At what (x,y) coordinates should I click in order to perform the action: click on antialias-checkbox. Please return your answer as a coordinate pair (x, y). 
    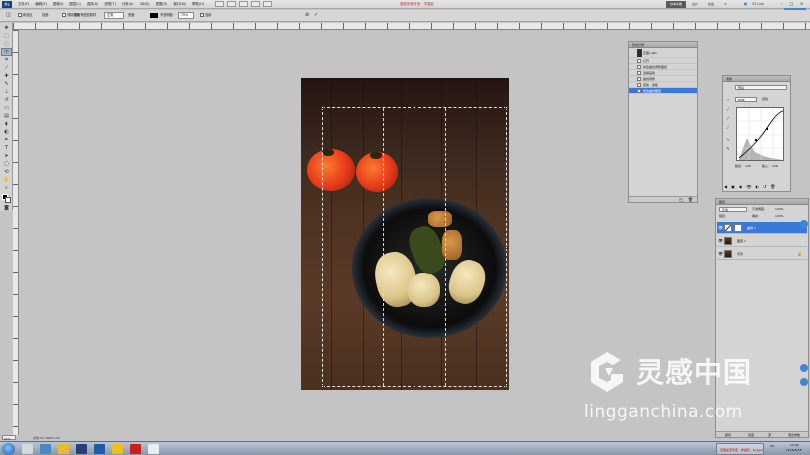
    Looking at the image, I should click on (64, 15).